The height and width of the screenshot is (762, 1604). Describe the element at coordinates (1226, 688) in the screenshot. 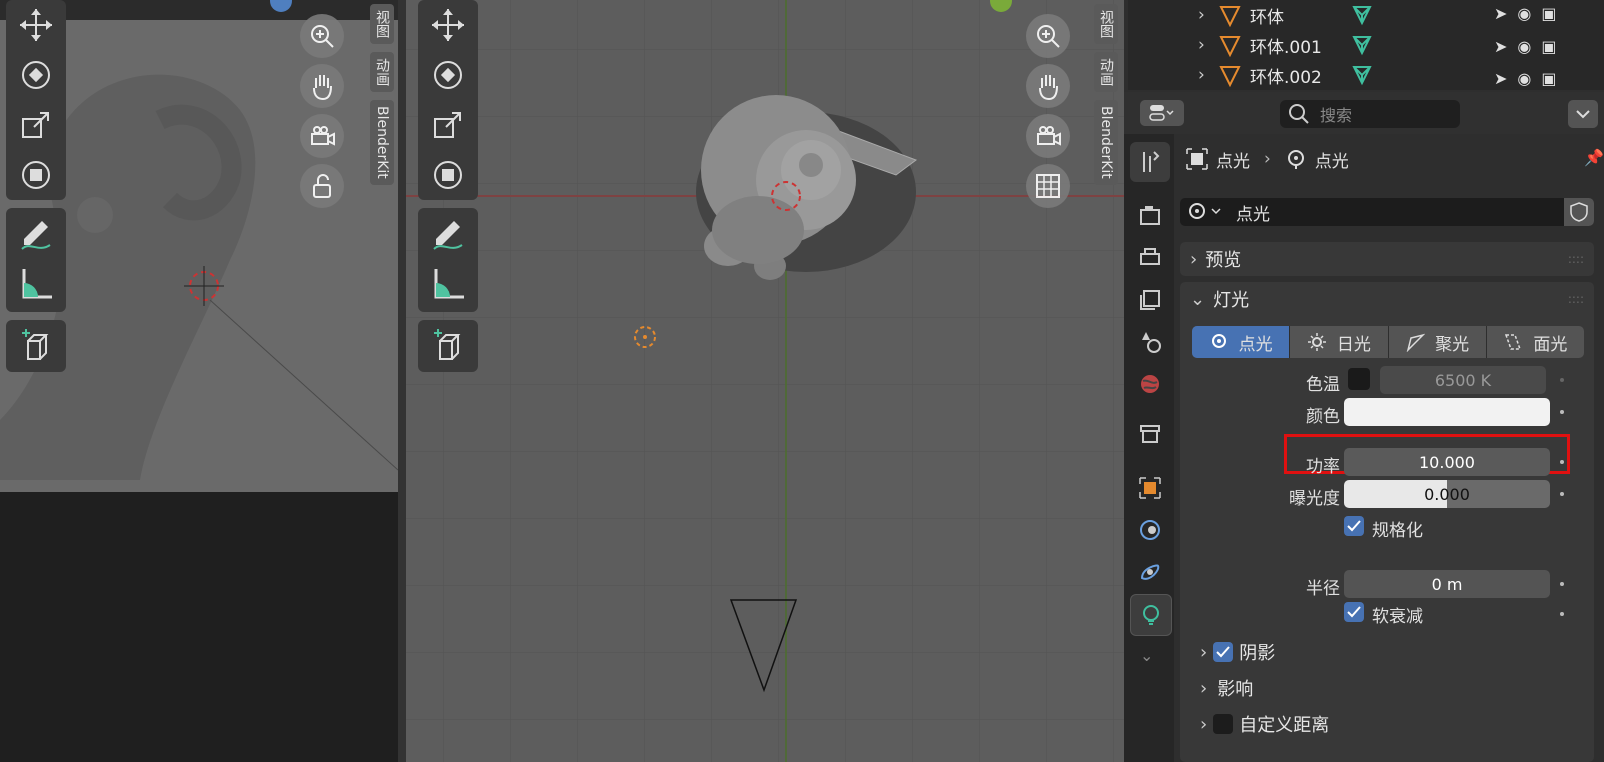

I see `subpanel-influence: › 影响` at that location.